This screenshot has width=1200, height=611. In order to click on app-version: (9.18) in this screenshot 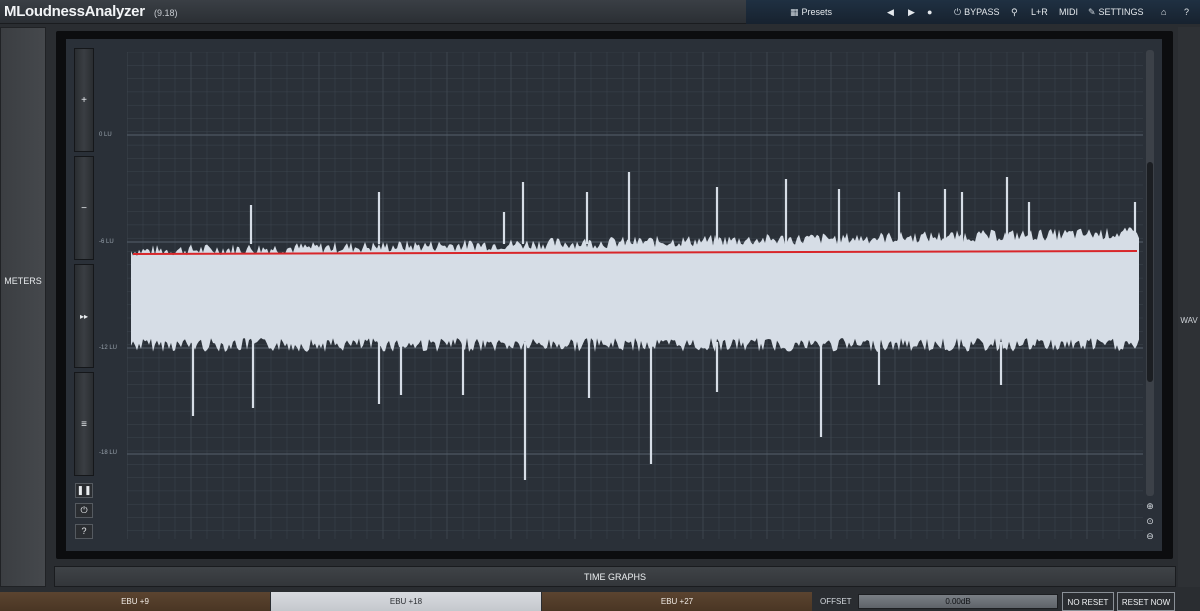, I will do `click(166, 13)`.